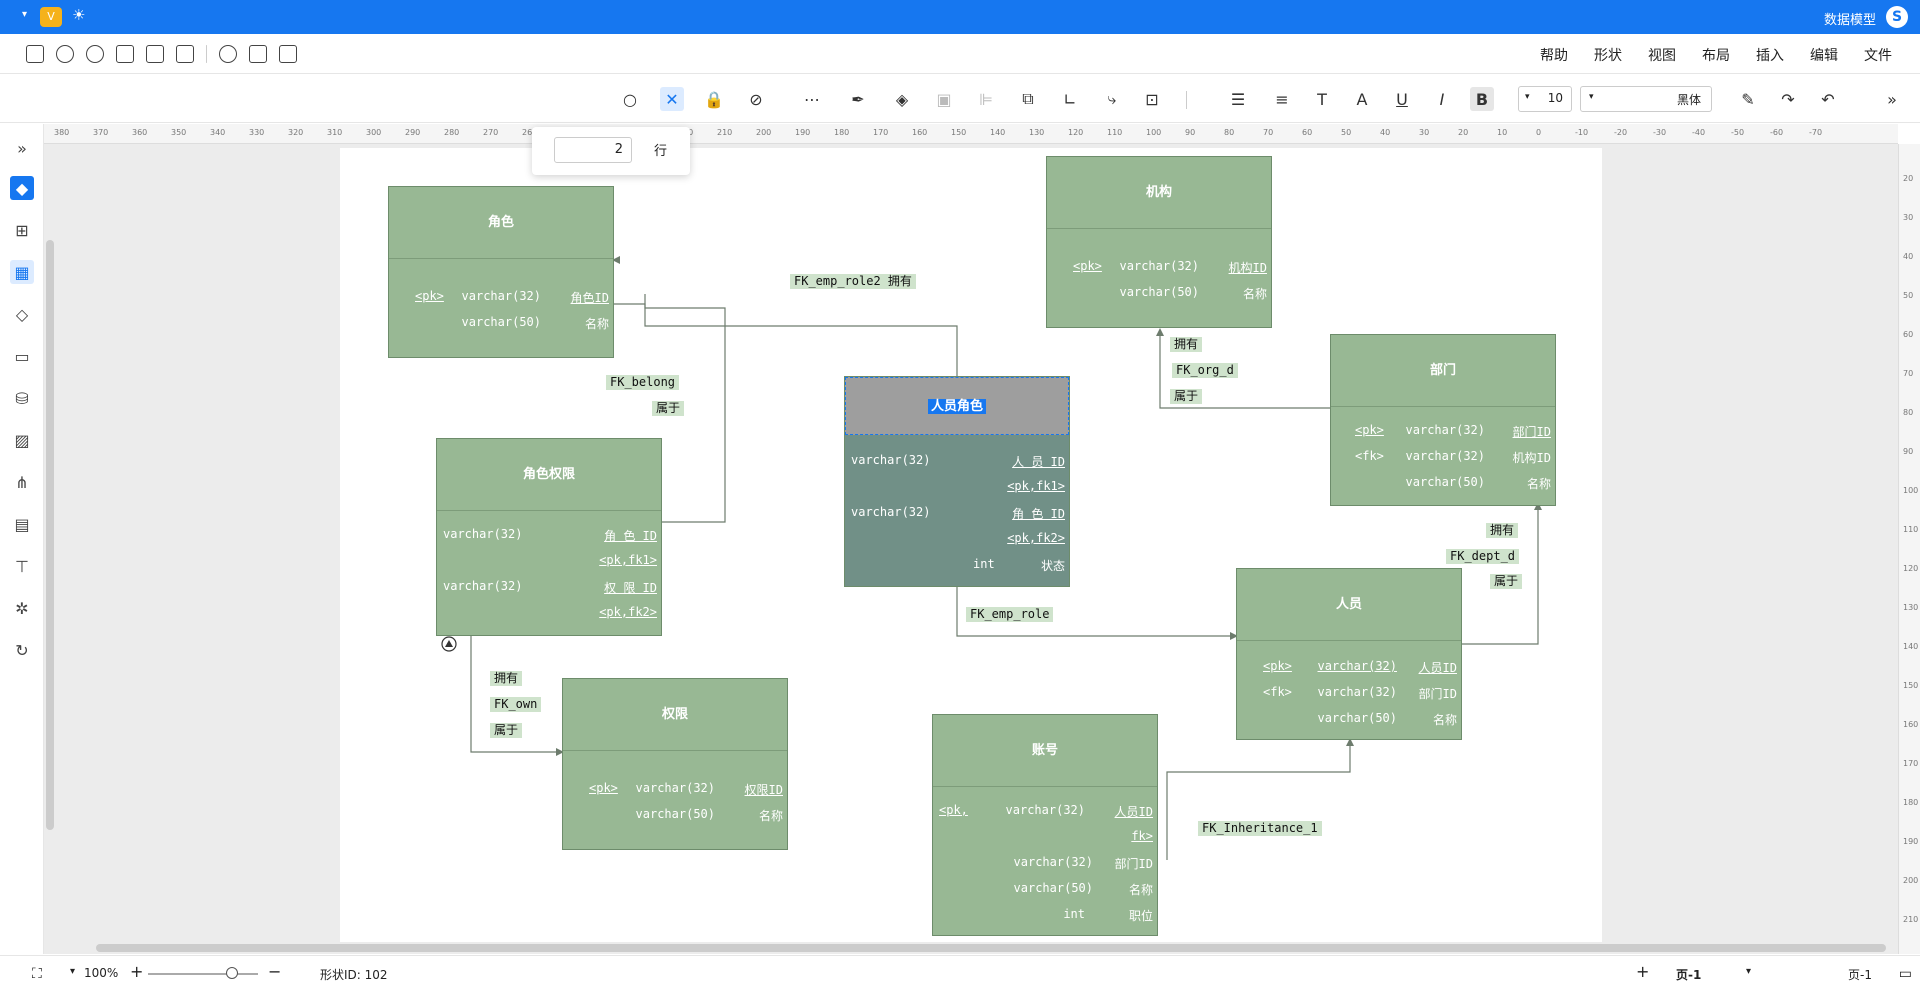  What do you see at coordinates (185, 54) in the screenshot?
I see `save-icon` at bounding box center [185, 54].